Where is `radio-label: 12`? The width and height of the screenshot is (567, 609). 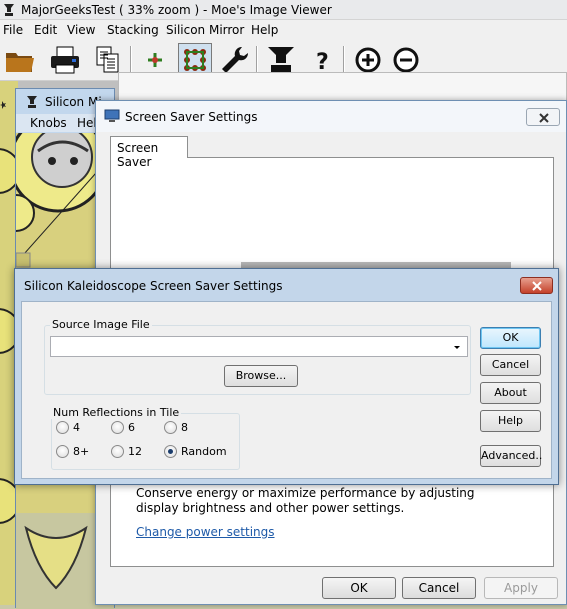 radio-label: 12 is located at coordinates (135, 451).